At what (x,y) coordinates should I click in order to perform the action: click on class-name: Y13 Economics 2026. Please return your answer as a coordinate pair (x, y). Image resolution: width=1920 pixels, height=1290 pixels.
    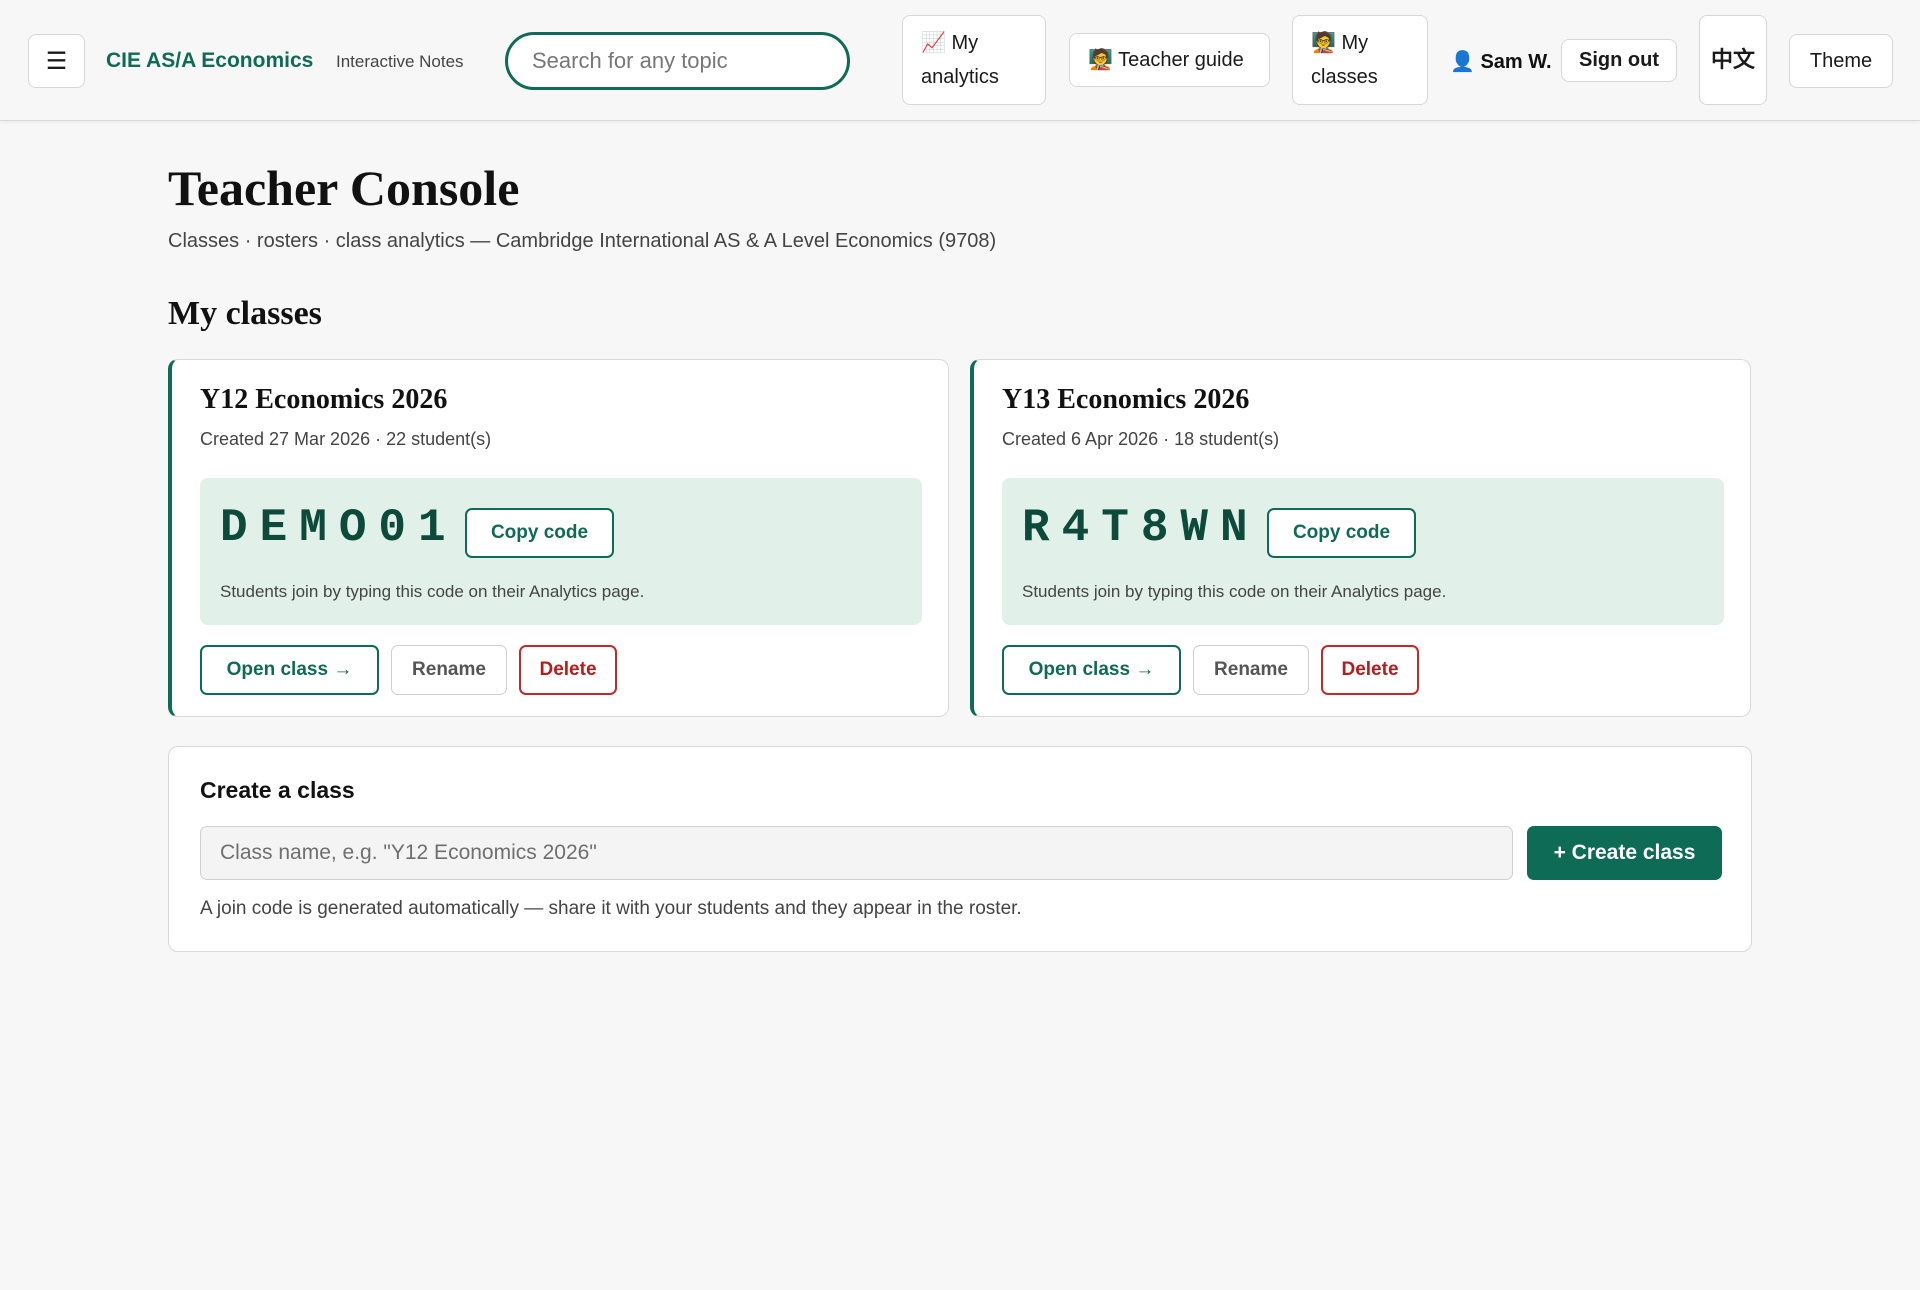
    Looking at the image, I should click on (1126, 399).